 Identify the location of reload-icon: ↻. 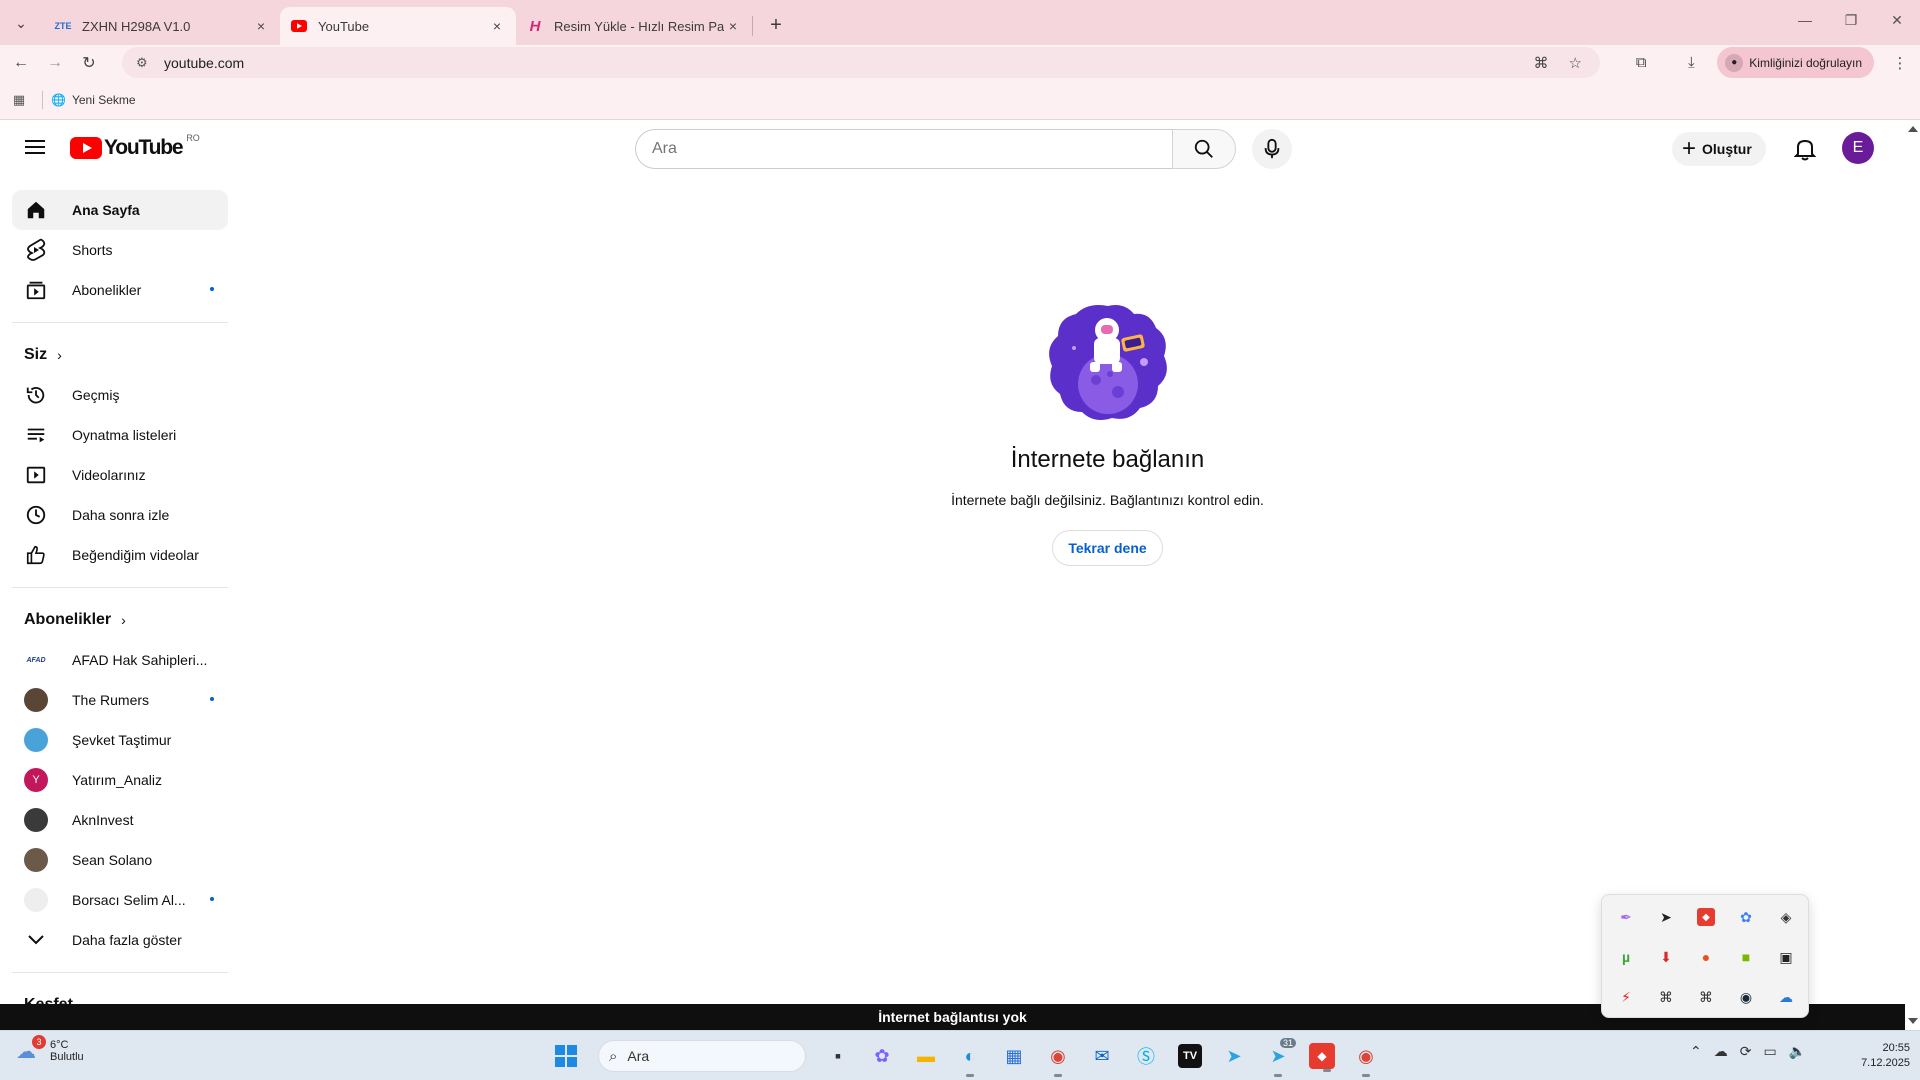
(89, 63).